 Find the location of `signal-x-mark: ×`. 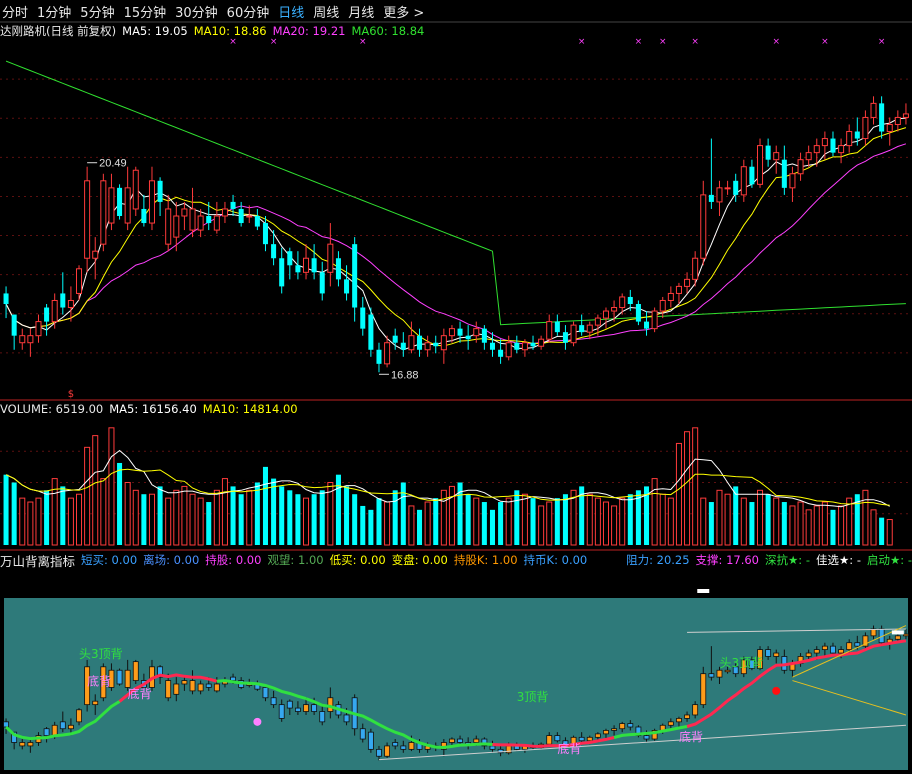

signal-x-mark: × is located at coordinates (882, 42).